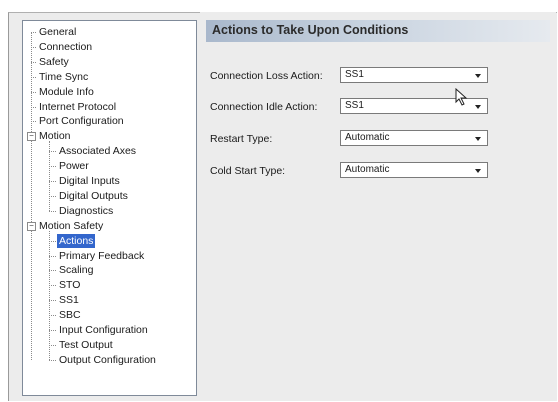 The image size is (558, 402). Describe the element at coordinates (86, 210) in the screenshot. I see `tree-item-label: Diagnostics` at that location.